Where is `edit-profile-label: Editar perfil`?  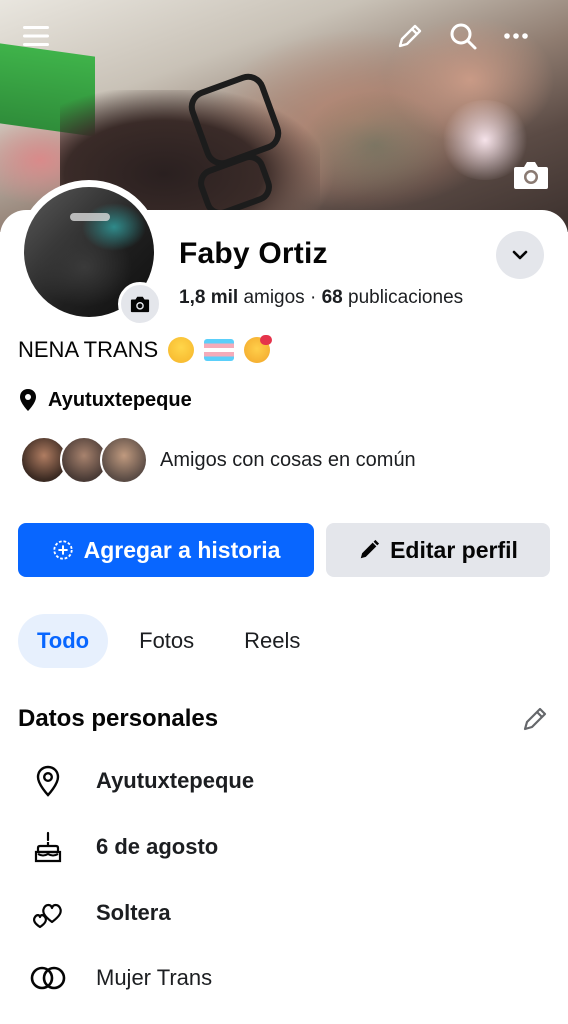 edit-profile-label: Editar perfil is located at coordinates (454, 549).